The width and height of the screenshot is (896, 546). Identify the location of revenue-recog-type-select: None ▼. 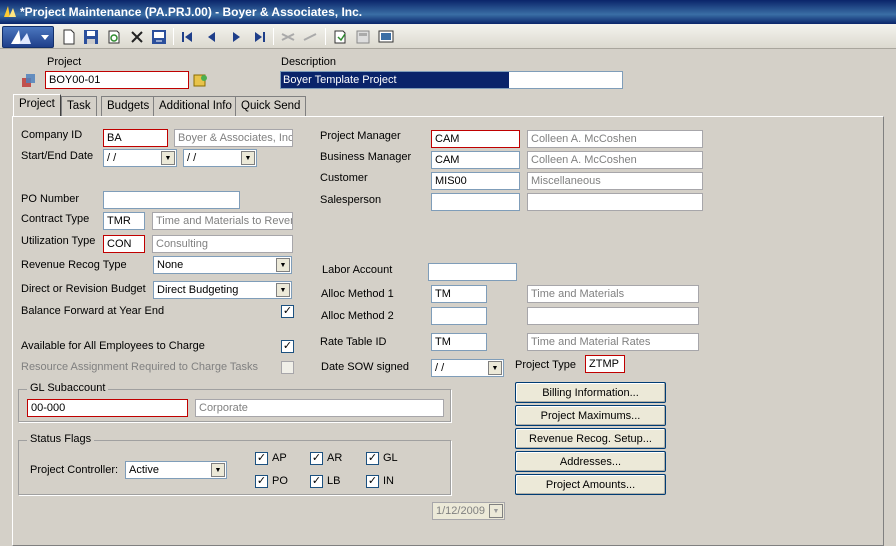
(222, 265).